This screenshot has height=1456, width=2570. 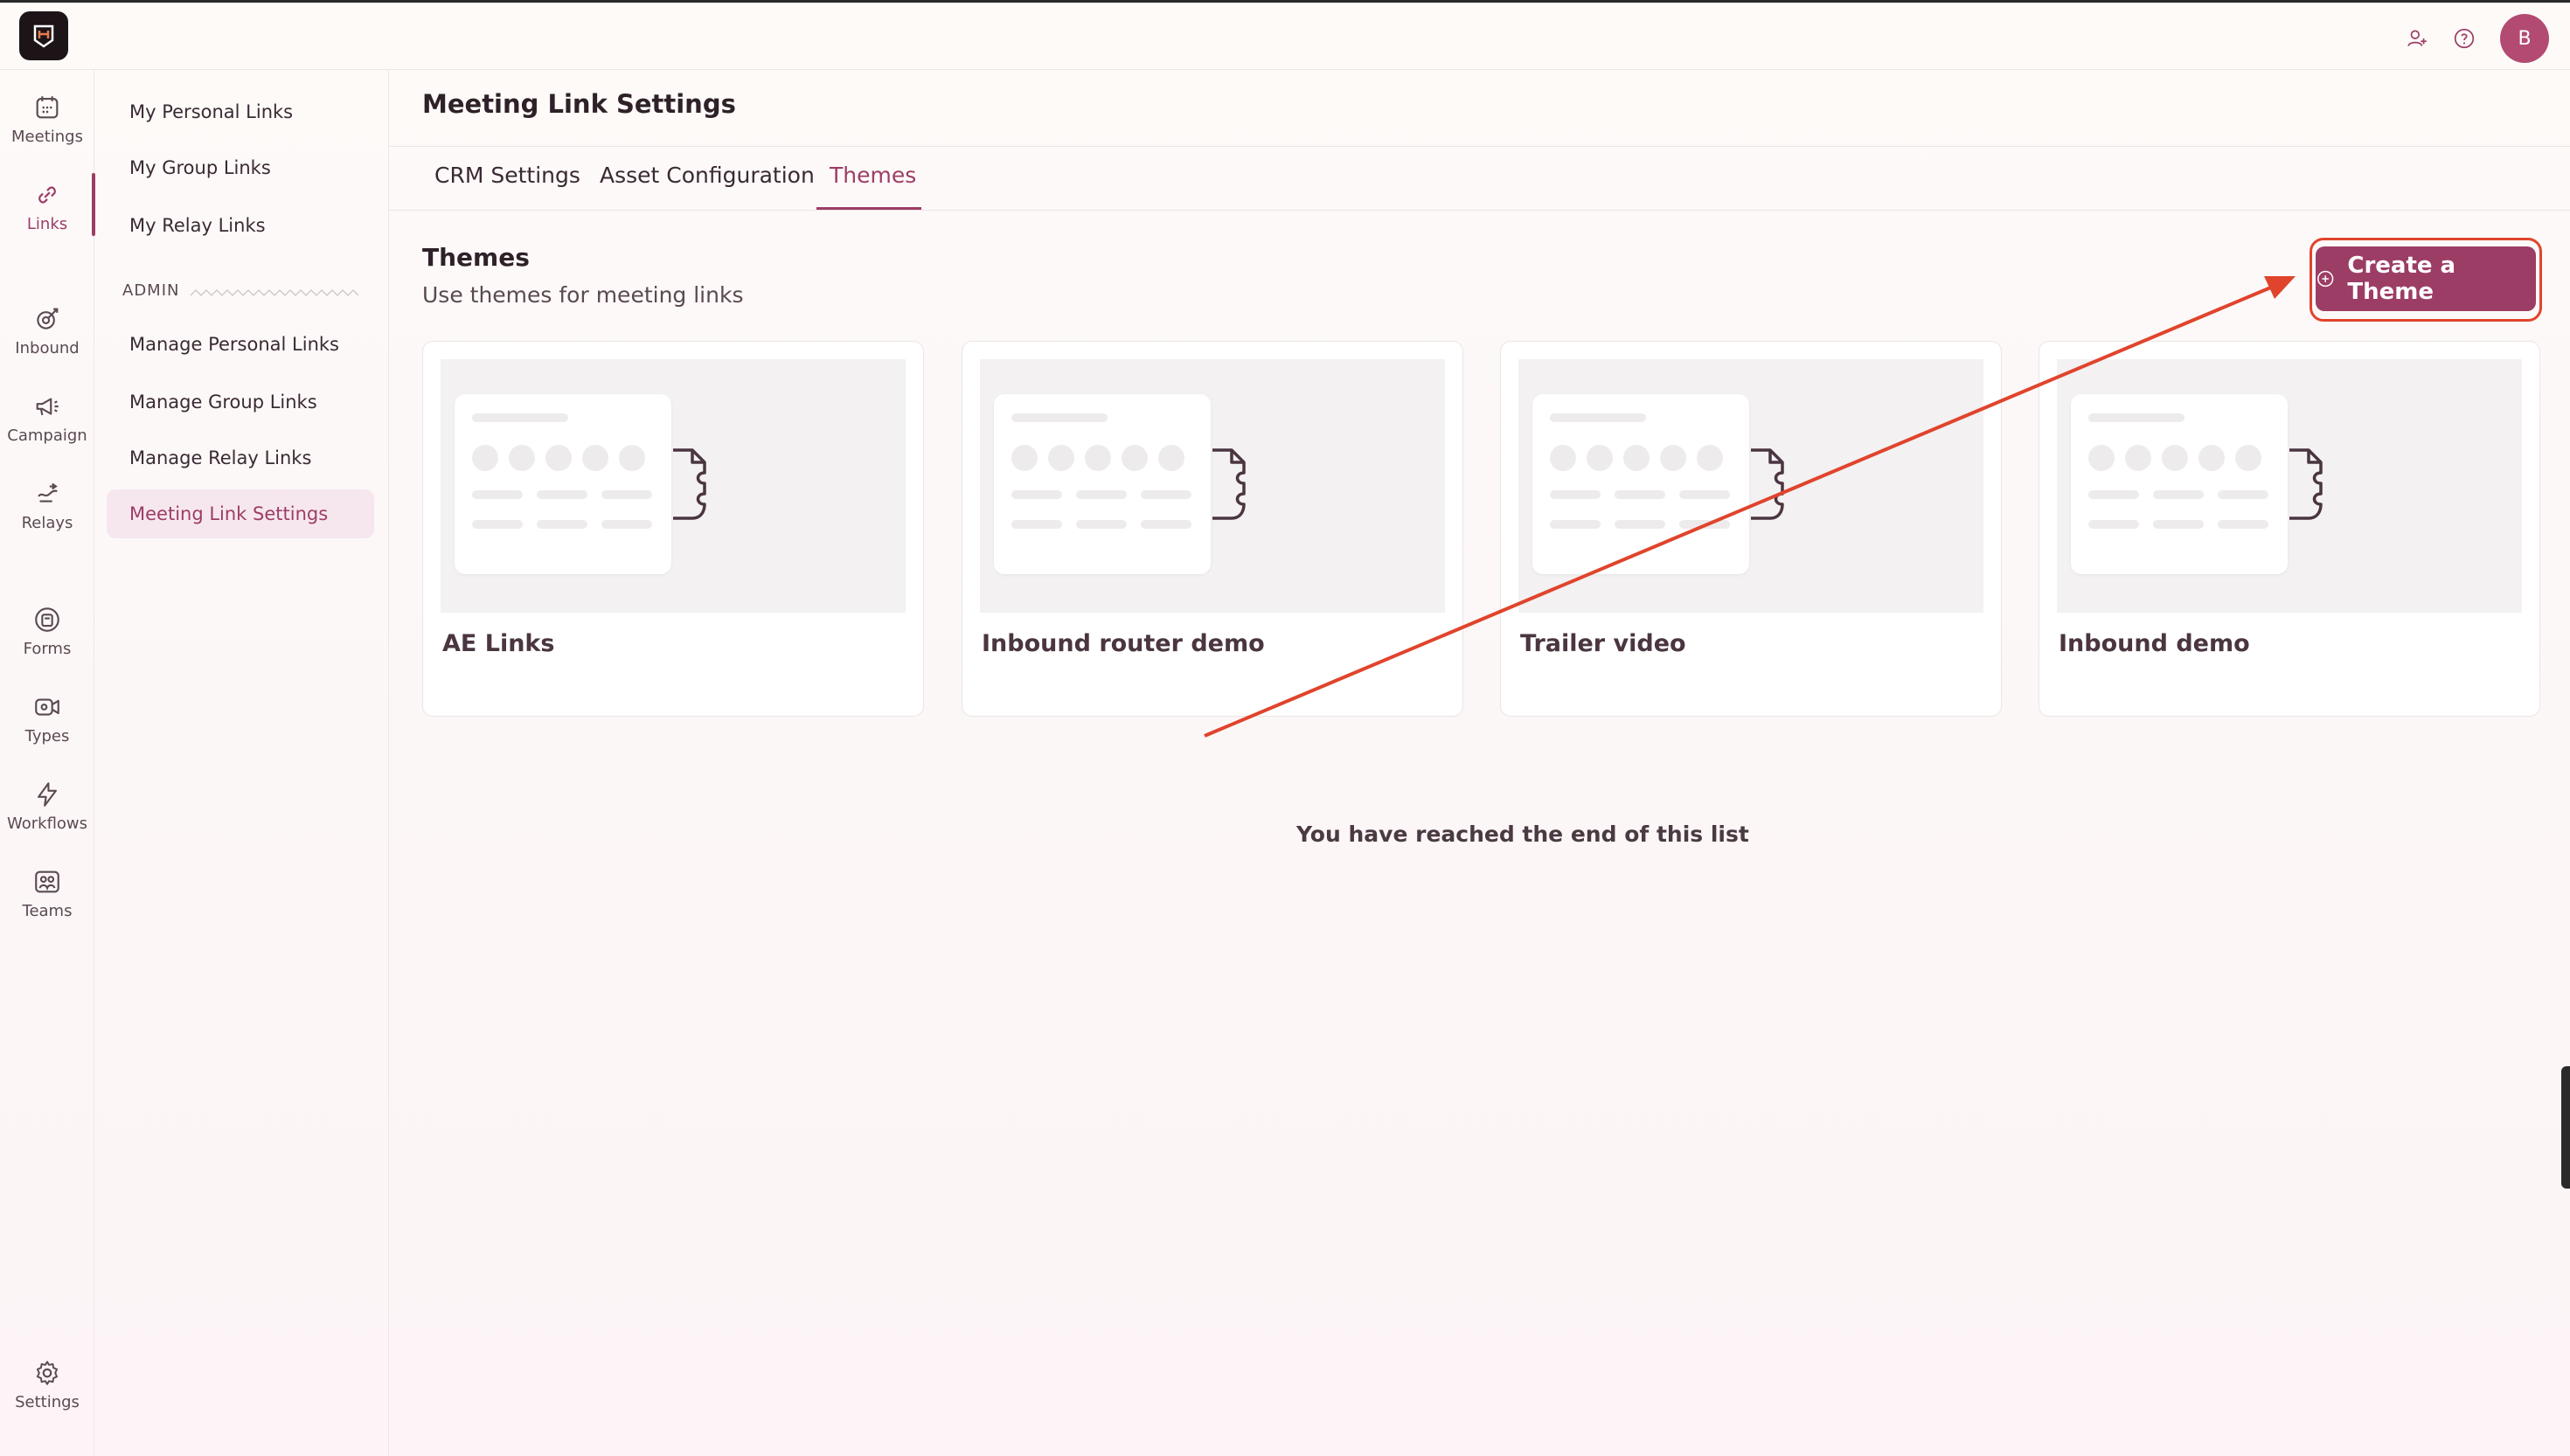 I want to click on subnav-meeting-link-settings: Meeting Link Settings, so click(x=240, y=513).